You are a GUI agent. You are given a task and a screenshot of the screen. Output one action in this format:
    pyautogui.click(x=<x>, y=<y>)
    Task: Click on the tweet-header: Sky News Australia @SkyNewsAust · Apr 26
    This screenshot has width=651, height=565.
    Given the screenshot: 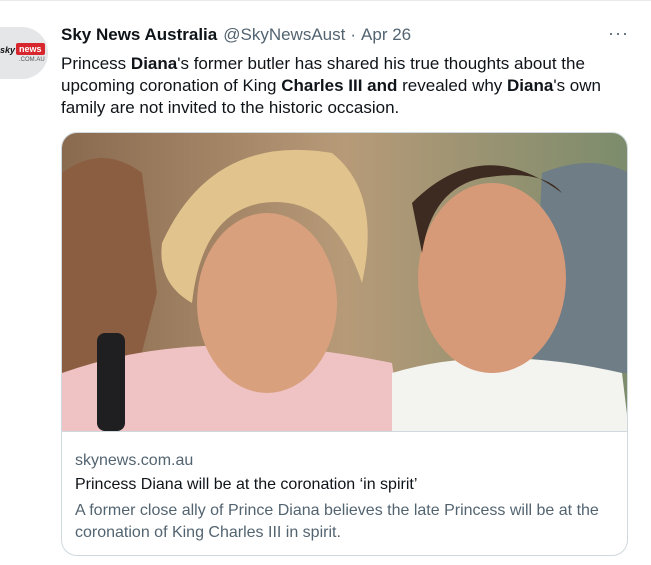 What is the action you would take?
    pyautogui.click(x=236, y=35)
    